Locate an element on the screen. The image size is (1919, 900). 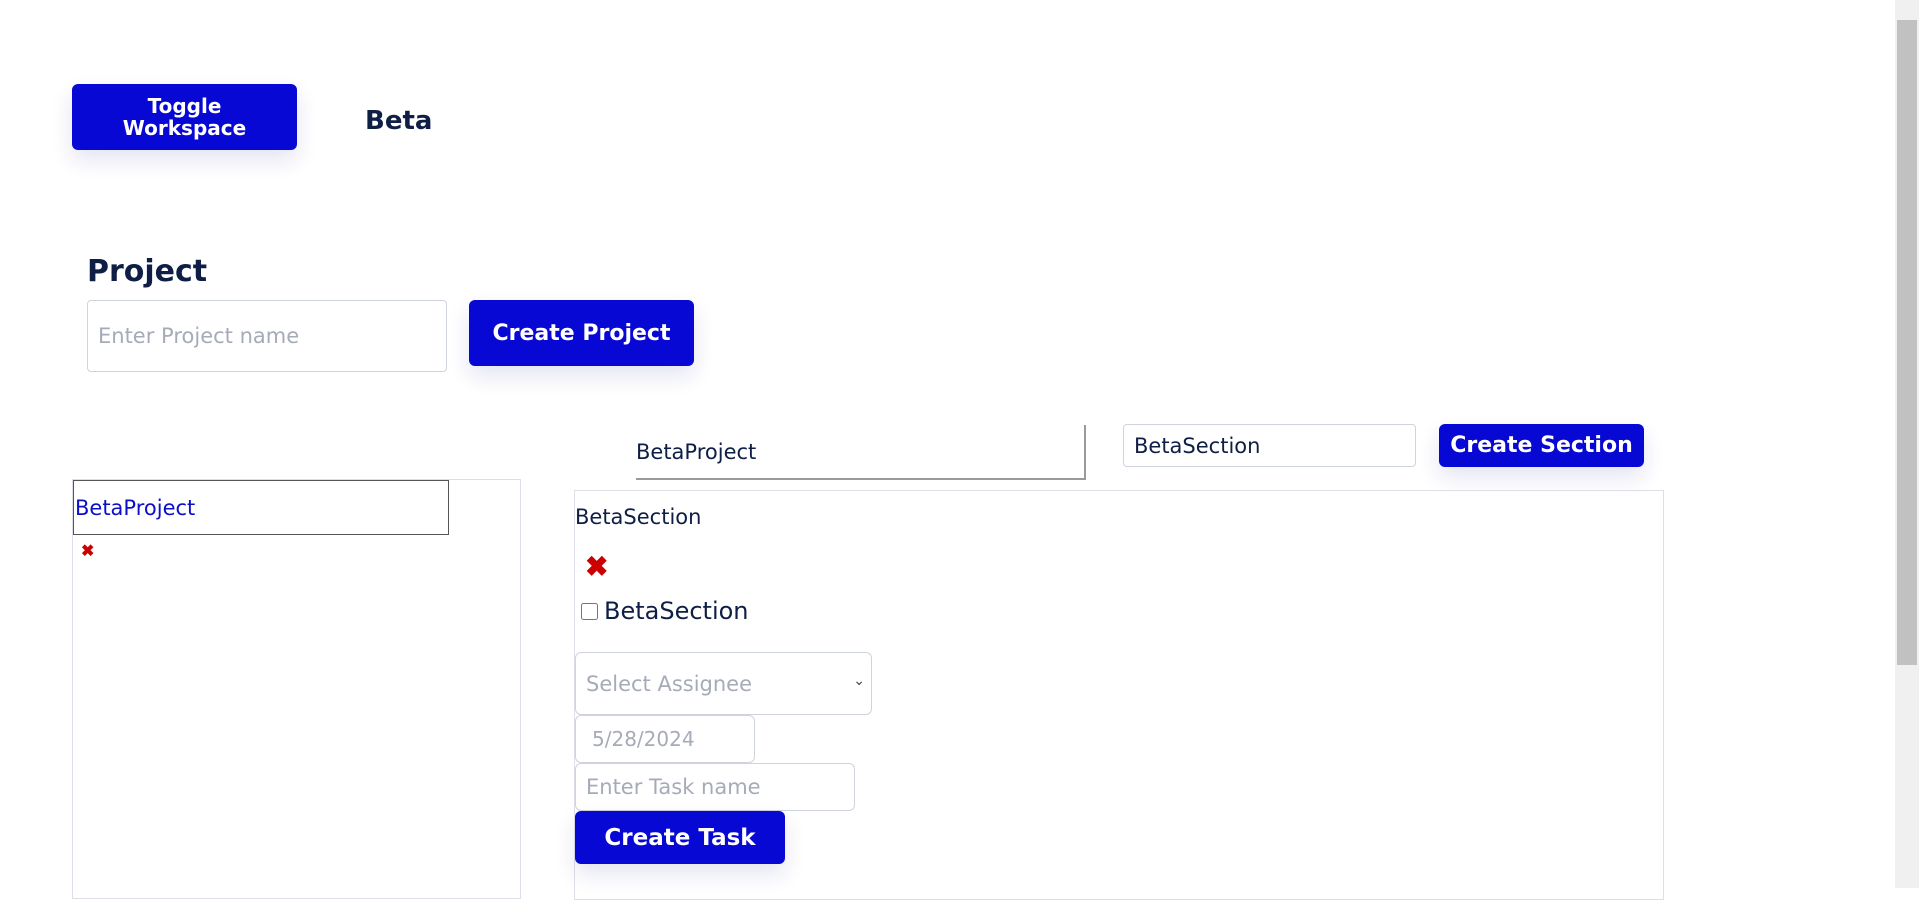
project-list-item: BetaProject is located at coordinates (261, 507).